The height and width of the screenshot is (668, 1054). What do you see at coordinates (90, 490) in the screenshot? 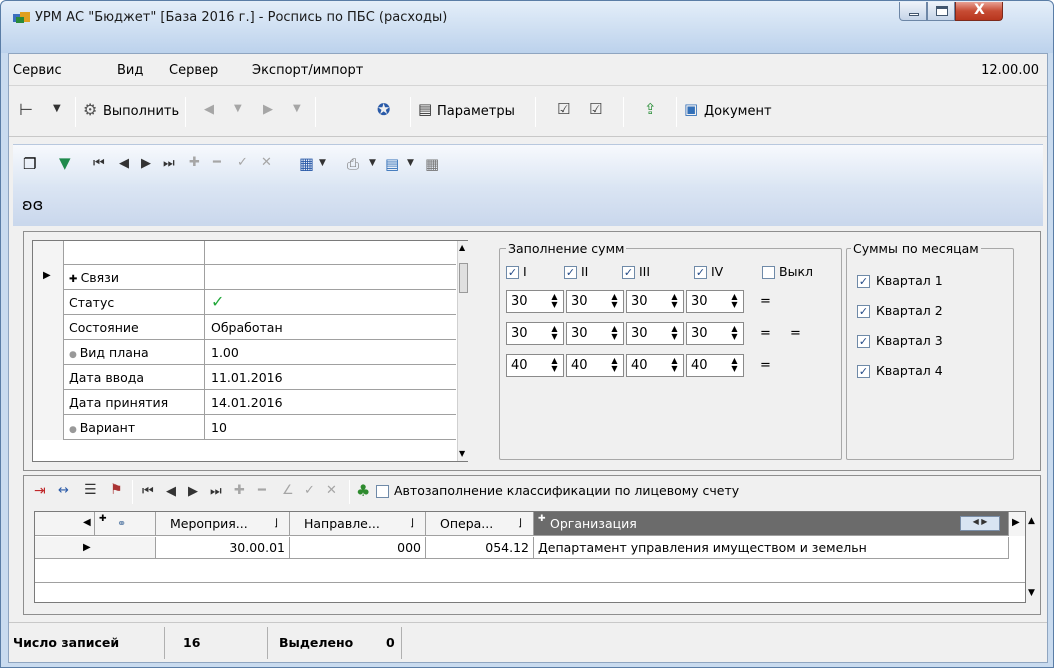
I see `list-icon: ☰` at bounding box center [90, 490].